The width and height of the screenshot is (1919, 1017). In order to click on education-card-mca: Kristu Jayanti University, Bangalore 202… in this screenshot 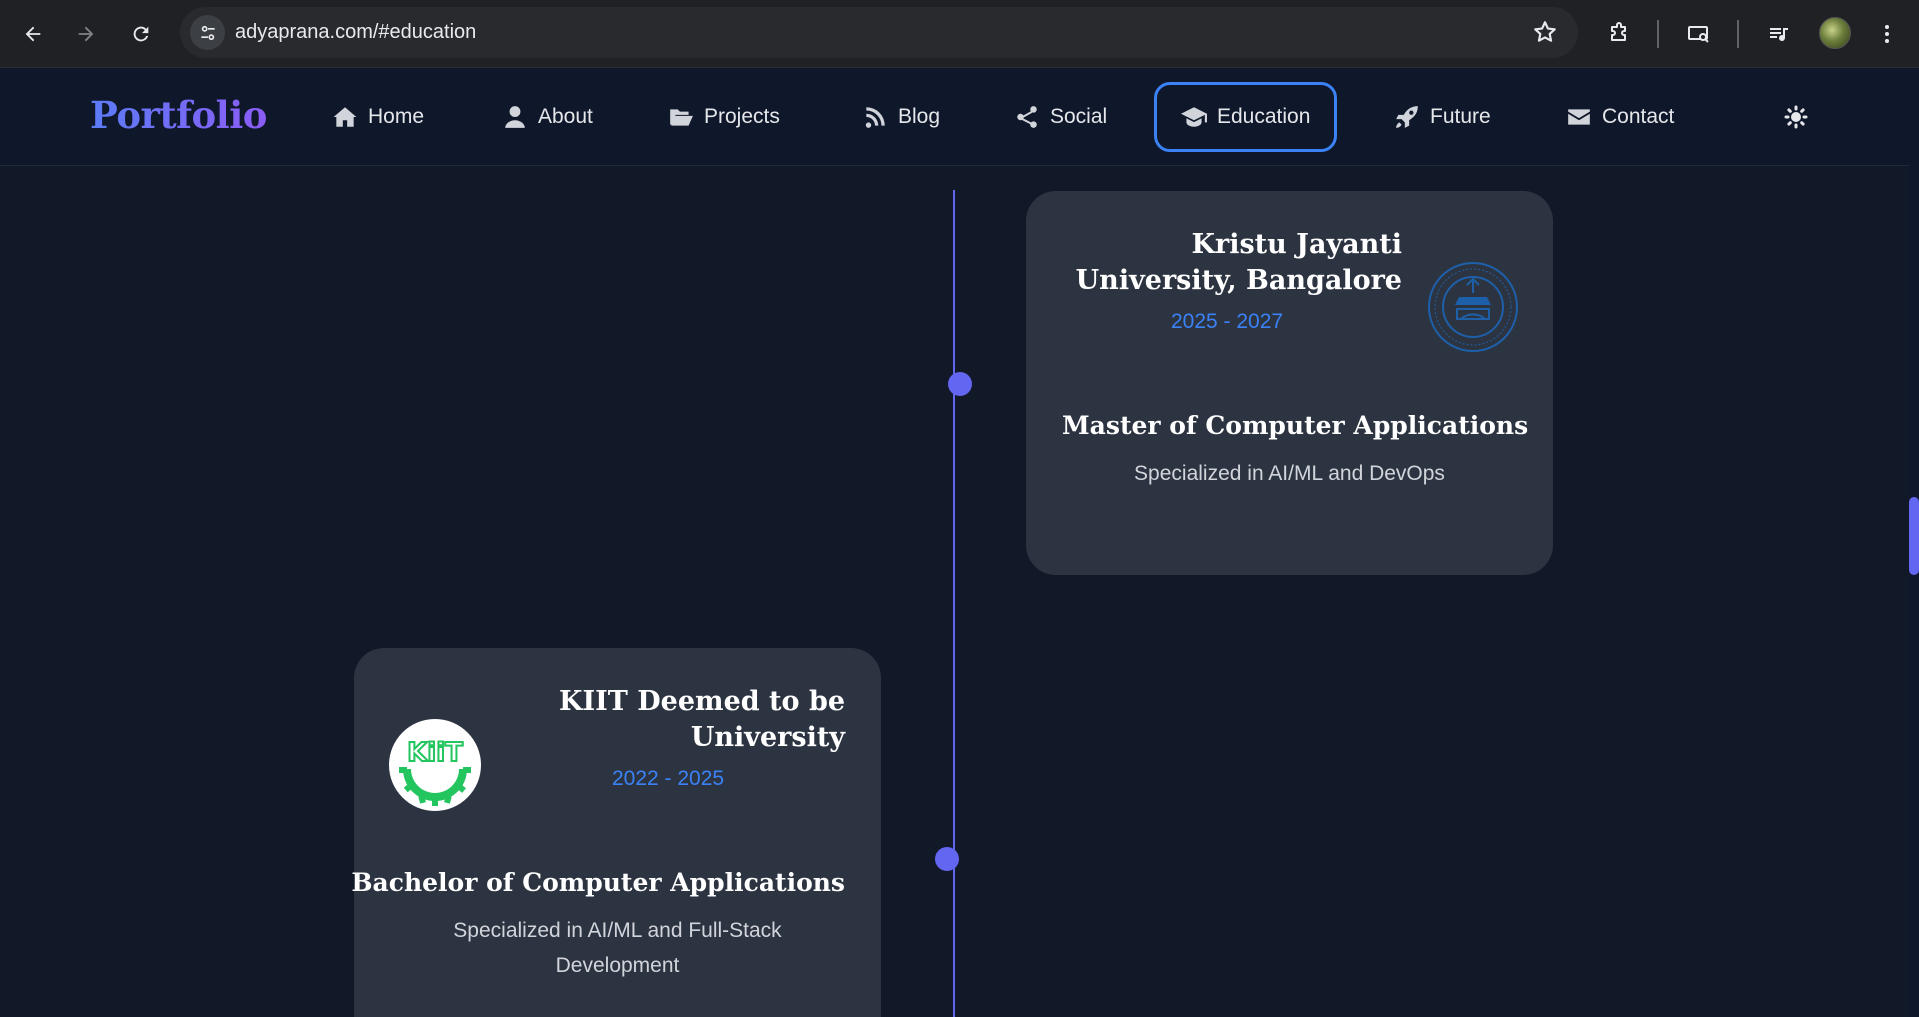, I will do `click(1289, 383)`.